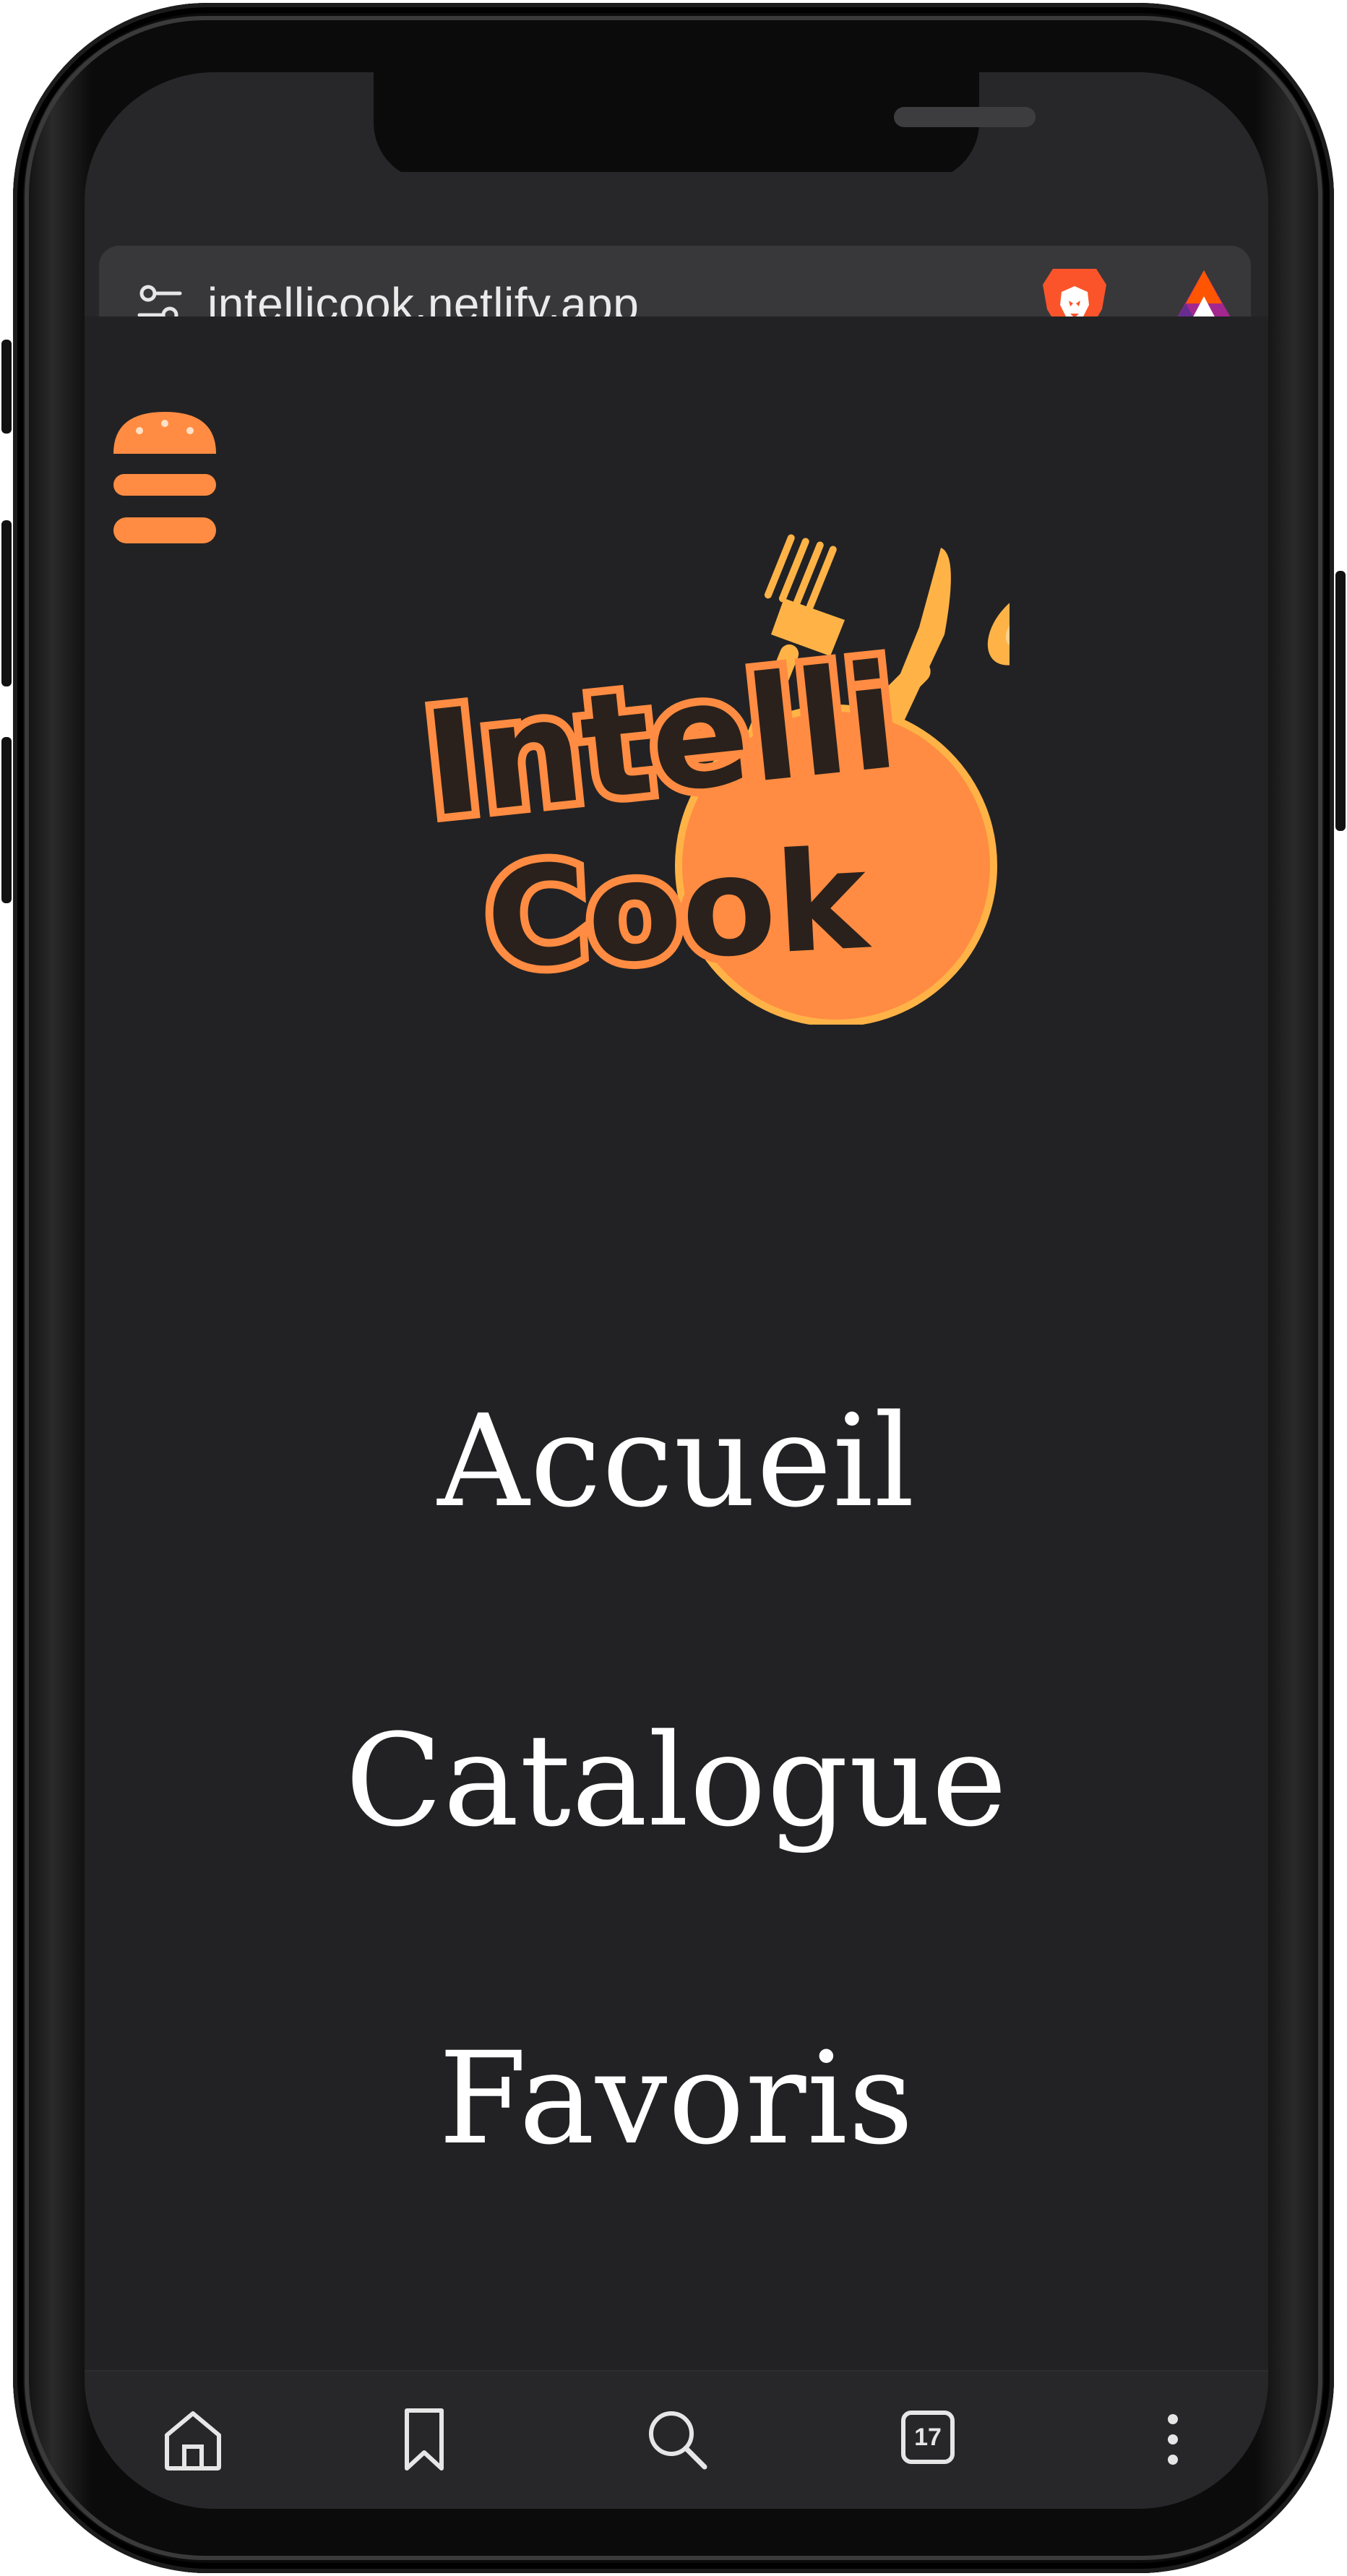 The width and height of the screenshot is (1347, 2576). I want to click on search-icon, so click(677, 2439).